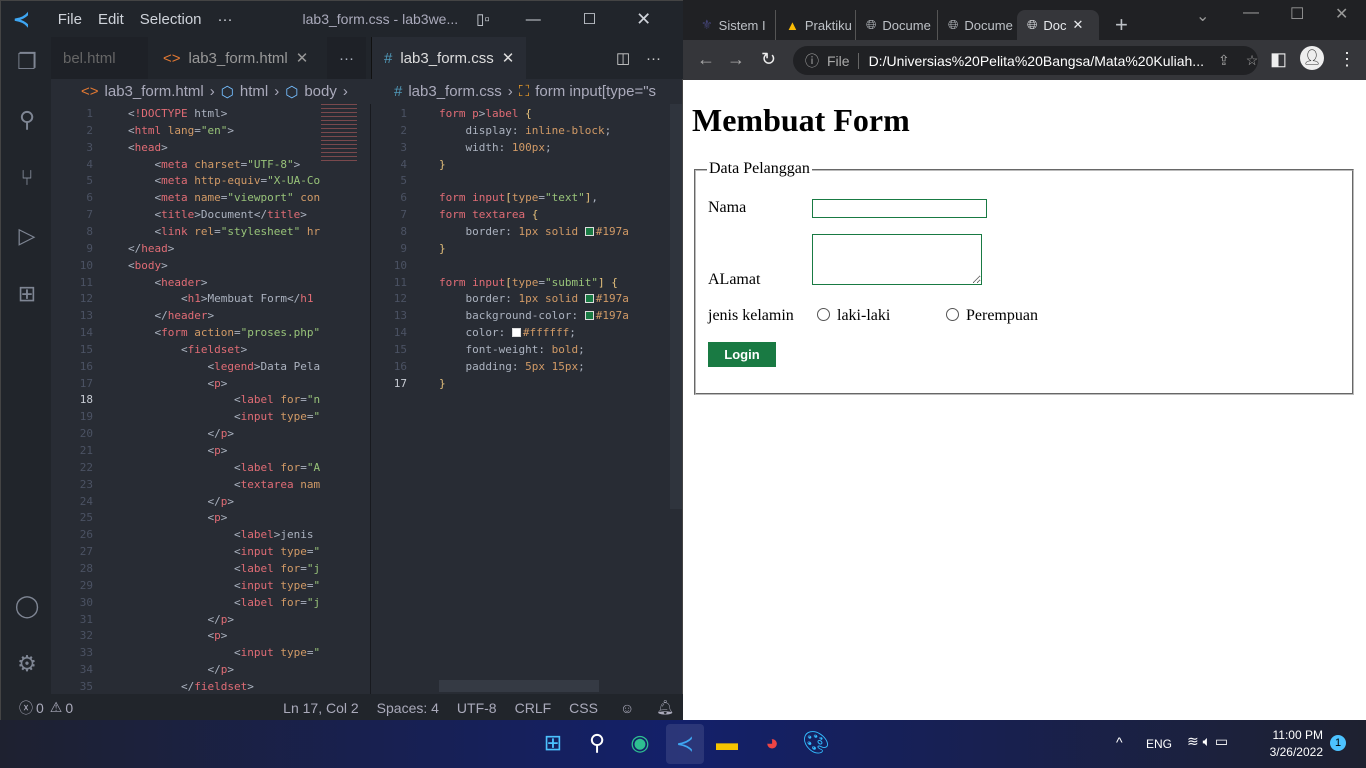 The width and height of the screenshot is (1366, 768). I want to click on code-line: background-color: #197a, so click(533, 315).